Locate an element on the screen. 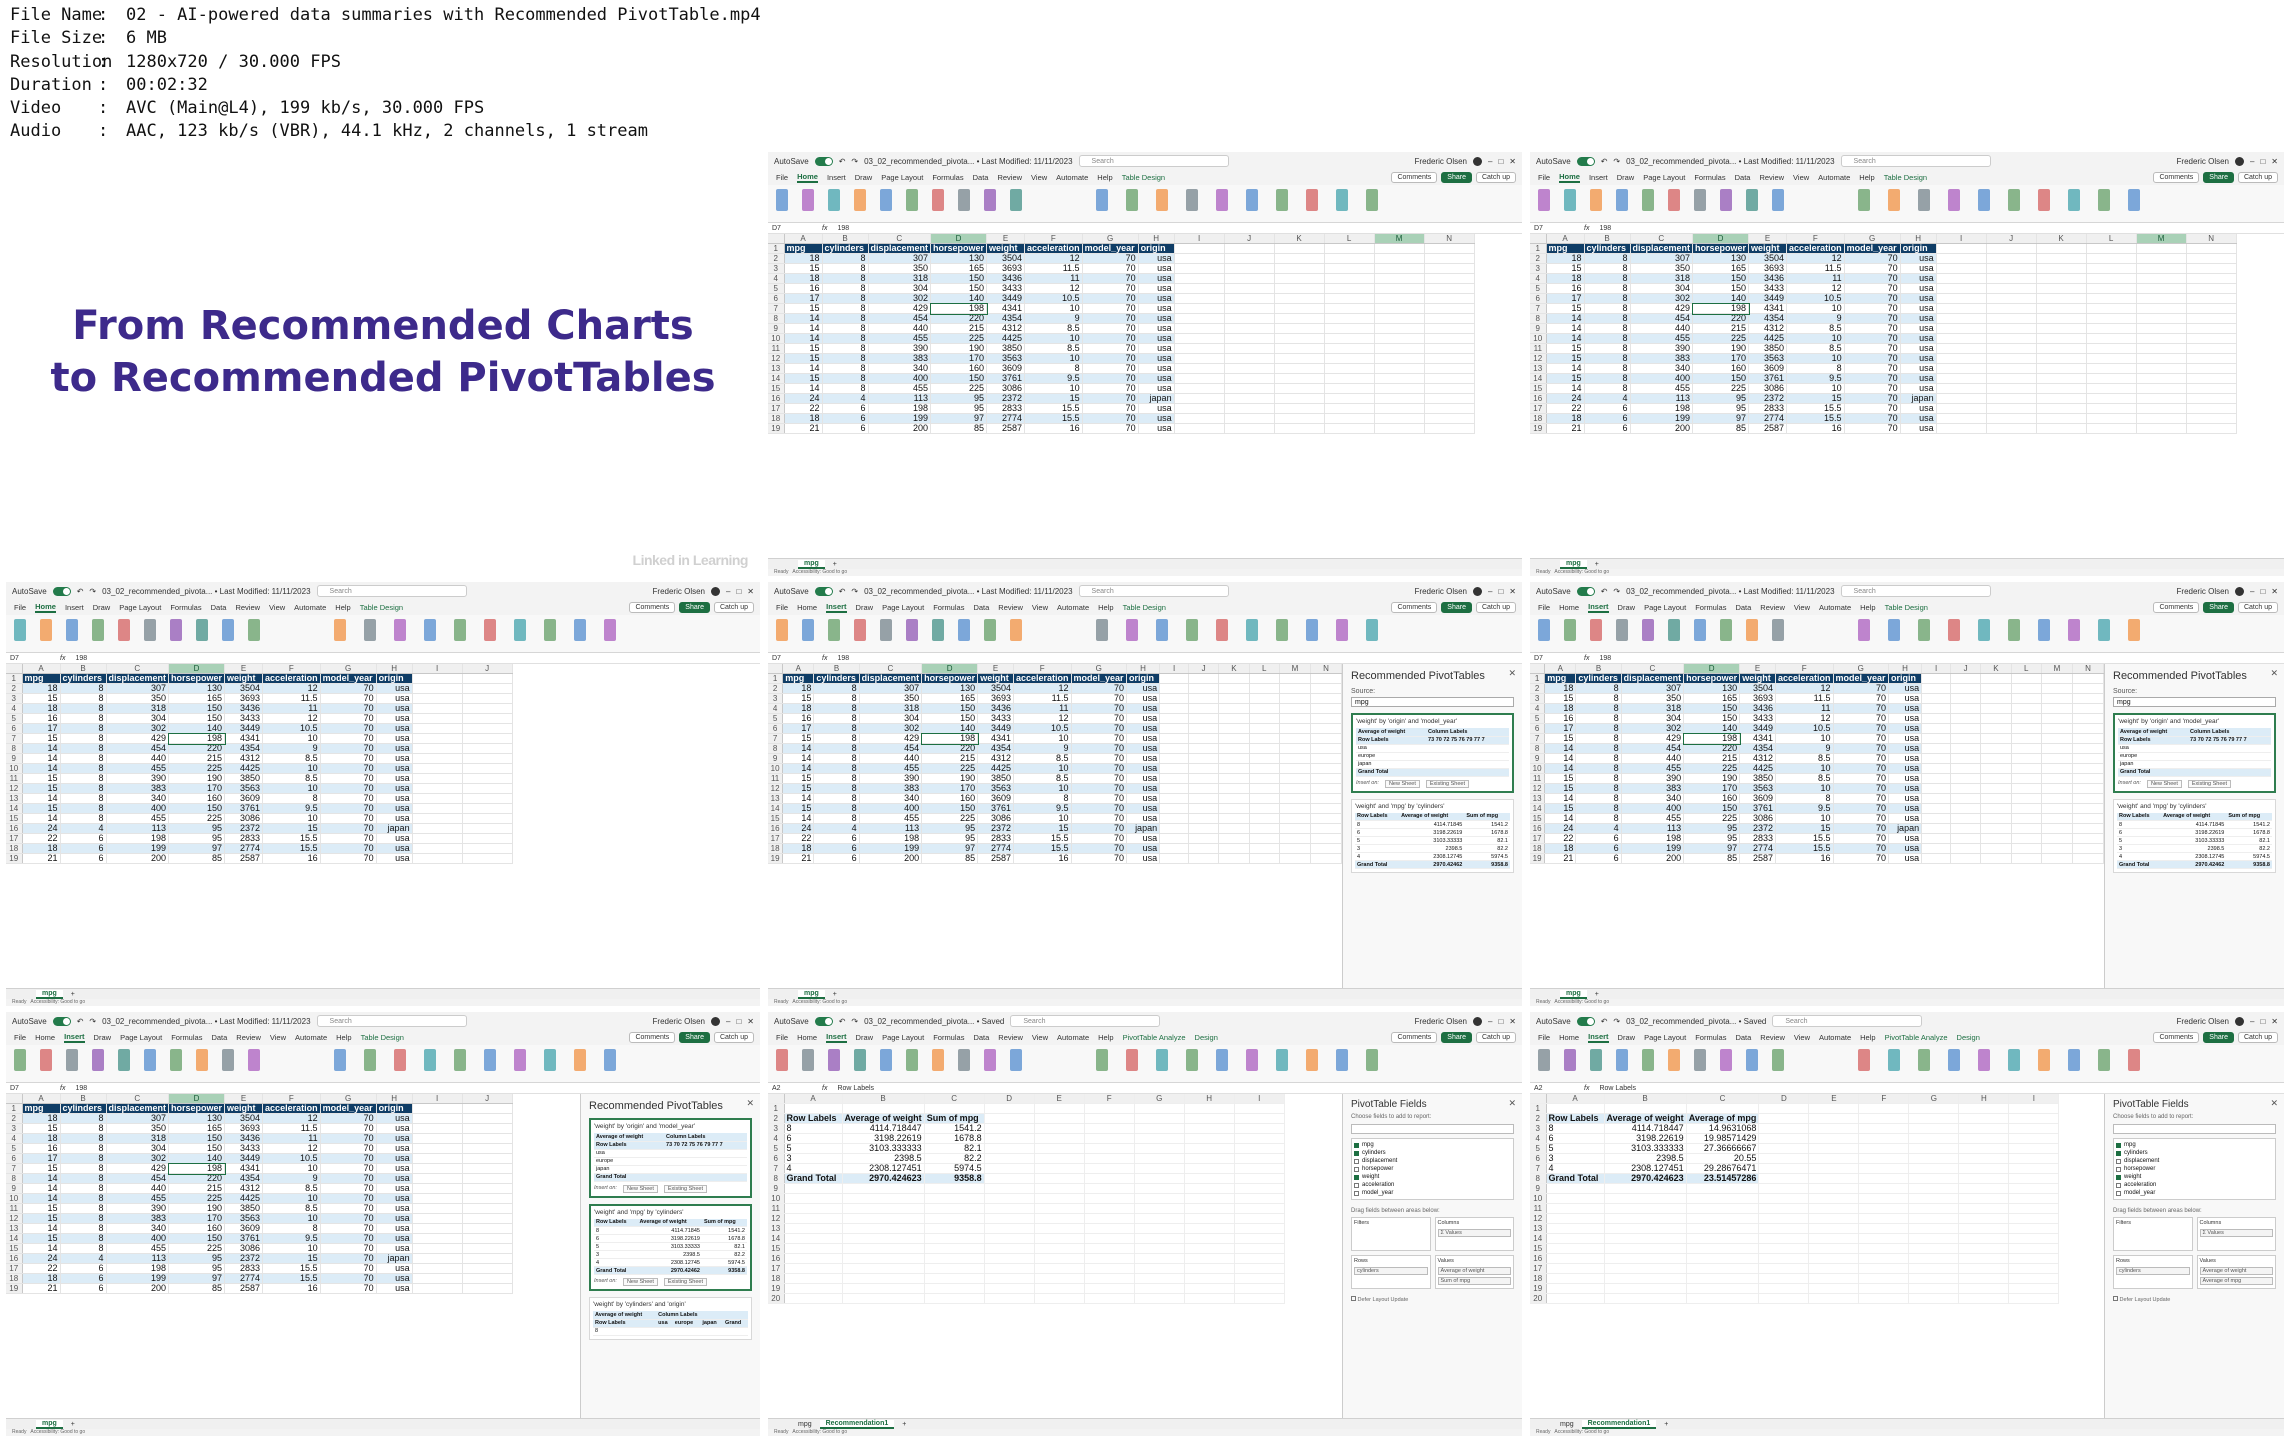 Image resolution: width=2287 pixels, height=1439 pixels. table-cell: 6 is located at coordinates (1598, 839).